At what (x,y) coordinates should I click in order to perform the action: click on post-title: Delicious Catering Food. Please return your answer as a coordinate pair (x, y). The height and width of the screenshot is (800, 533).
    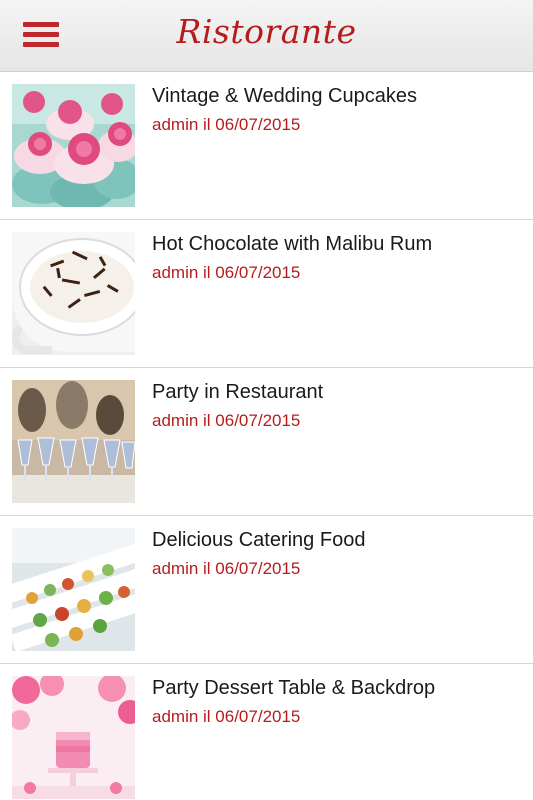
    Looking at the image, I should click on (259, 540).